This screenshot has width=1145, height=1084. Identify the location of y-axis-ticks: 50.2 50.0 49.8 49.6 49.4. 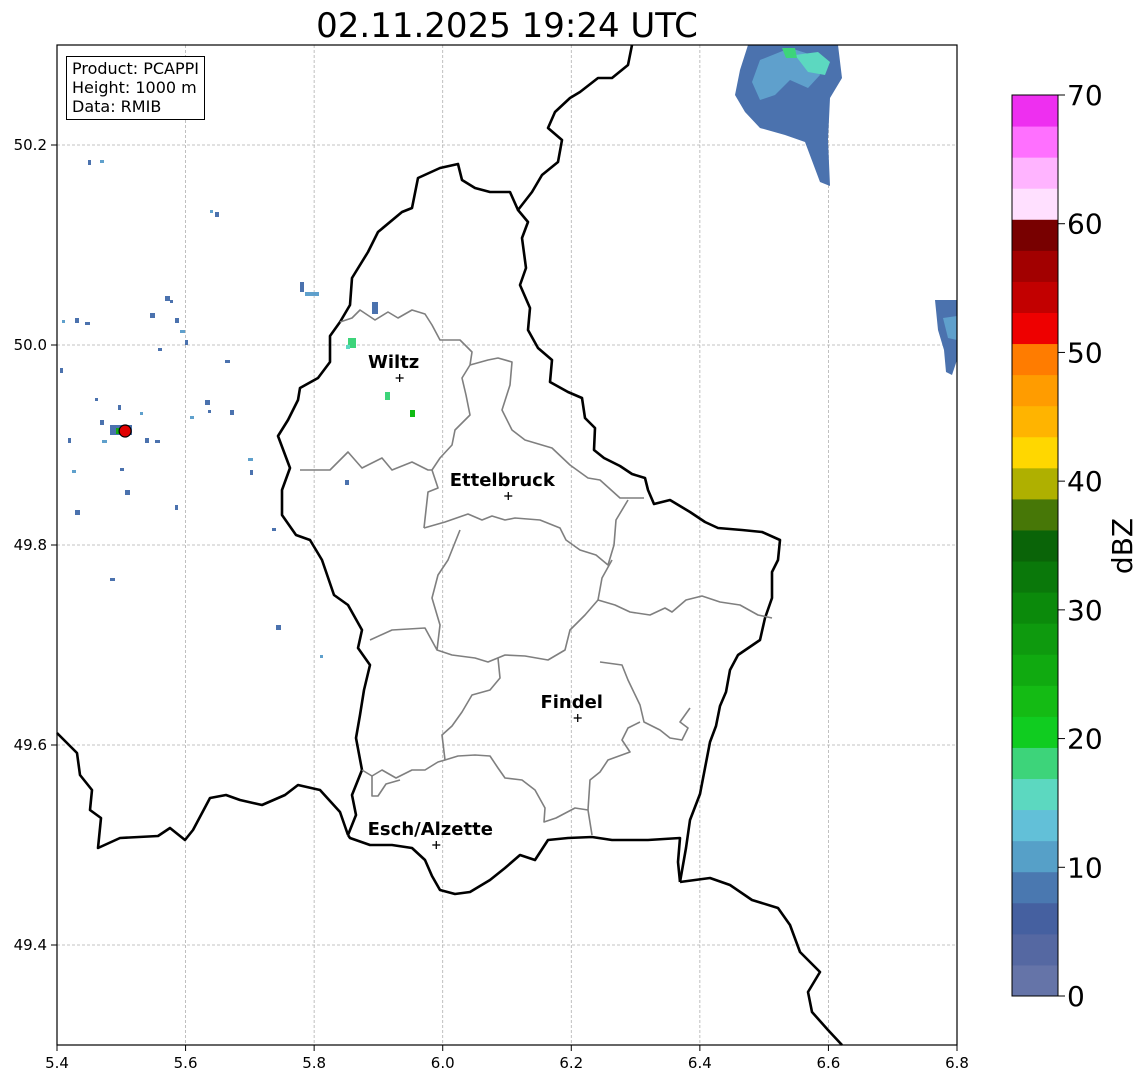
(35, 545).